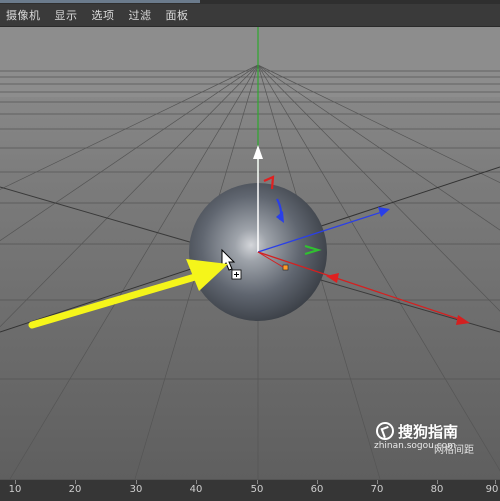 Image resolution: width=500 pixels, height=501 pixels. I want to click on sogou-watermark: 搜狗指南 zhinan.sogou.com 网格间距, so click(432, 438).